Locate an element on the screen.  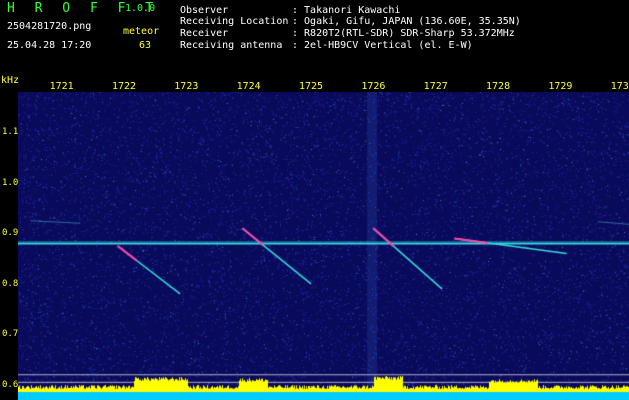
y-tick-label: 0.8 is located at coordinates (10, 283).